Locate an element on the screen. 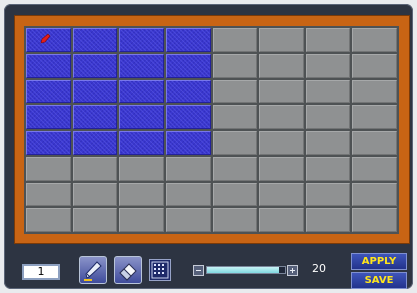 The width and height of the screenshot is (417, 293). pen-icon is located at coordinates (93, 271).